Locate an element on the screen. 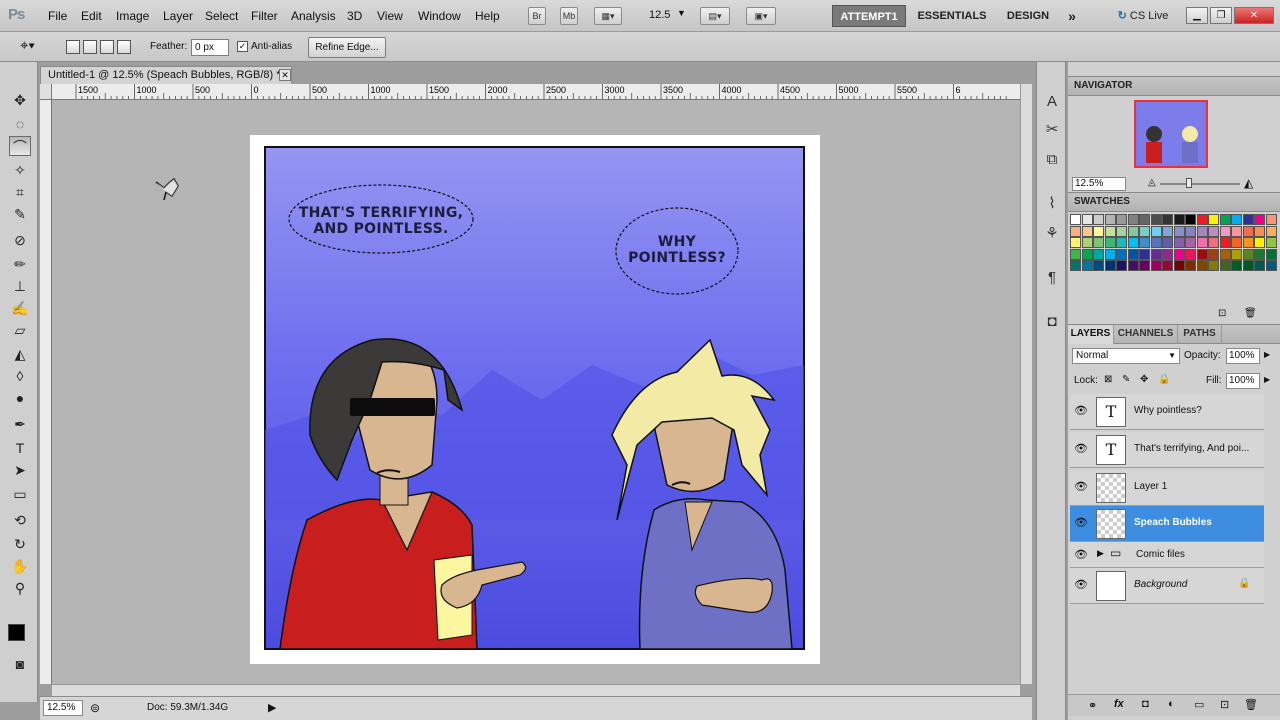 The height and width of the screenshot is (720, 1280). screen-mode-icon: ▣▾ is located at coordinates (761, 16).